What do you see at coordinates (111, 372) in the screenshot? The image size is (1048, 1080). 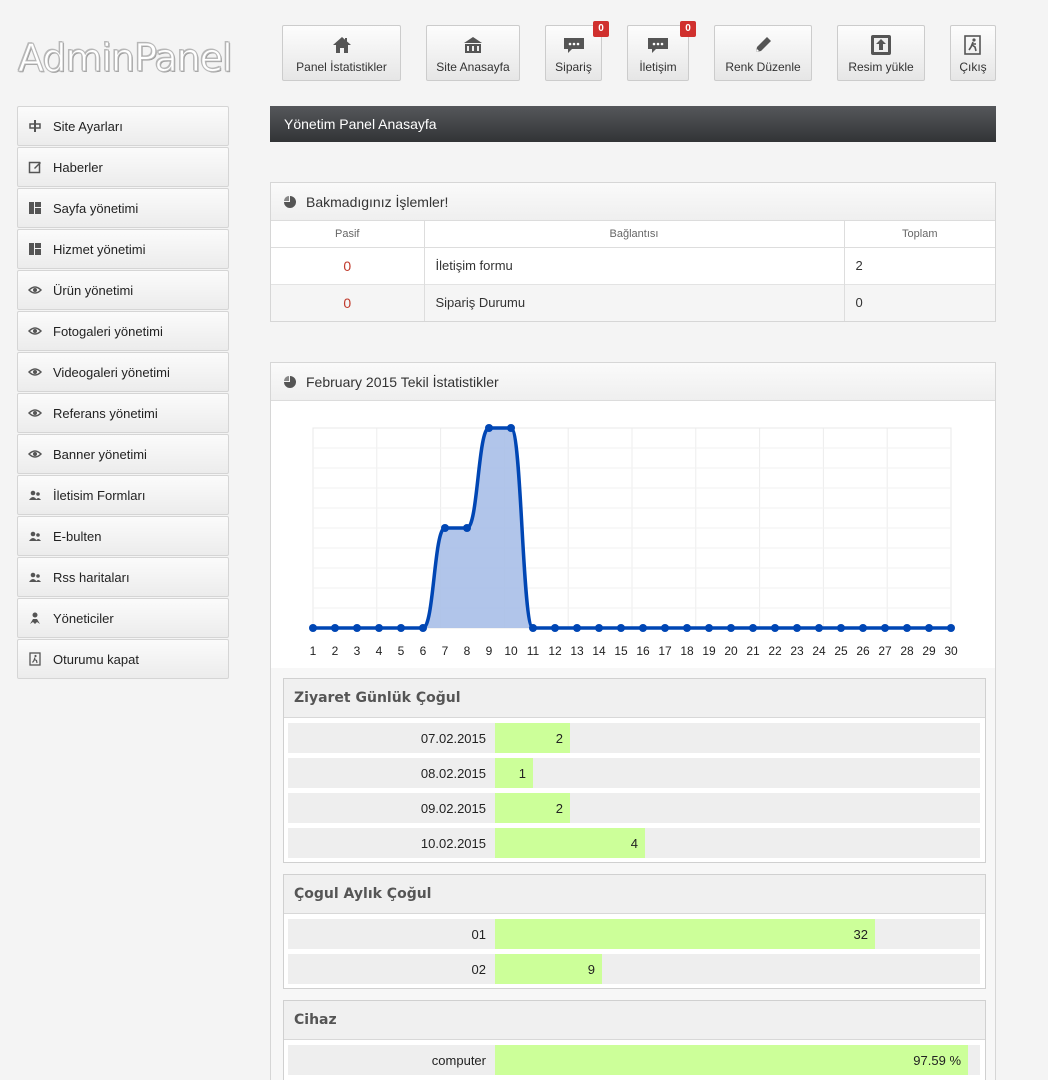 I see `sidebar-item-label: Videogaleri yönetimi` at bounding box center [111, 372].